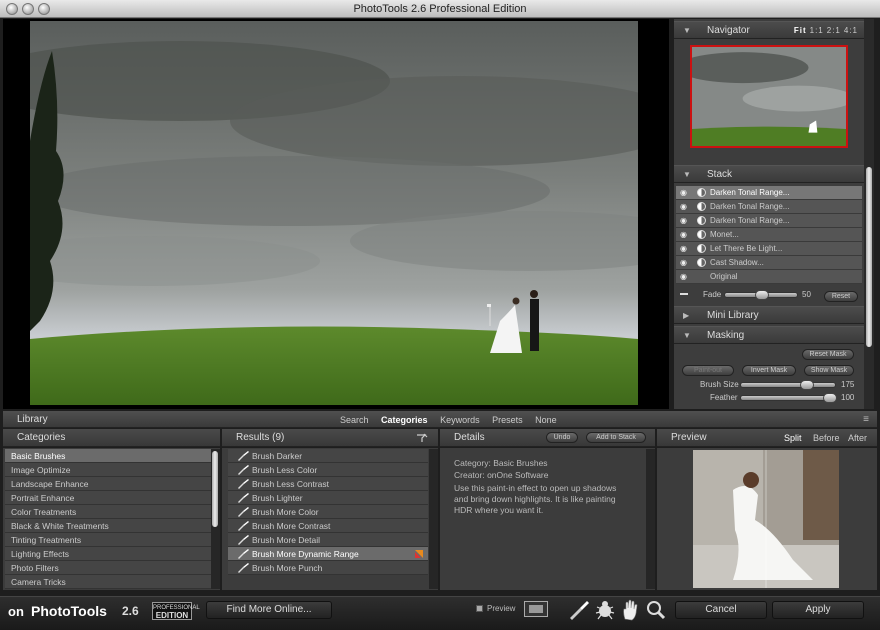 This screenshot has width=880, height=630. Describe the element at coordinates (769, 335) in the screenshot. I see `masking-header: ▼ Masking` at that location.